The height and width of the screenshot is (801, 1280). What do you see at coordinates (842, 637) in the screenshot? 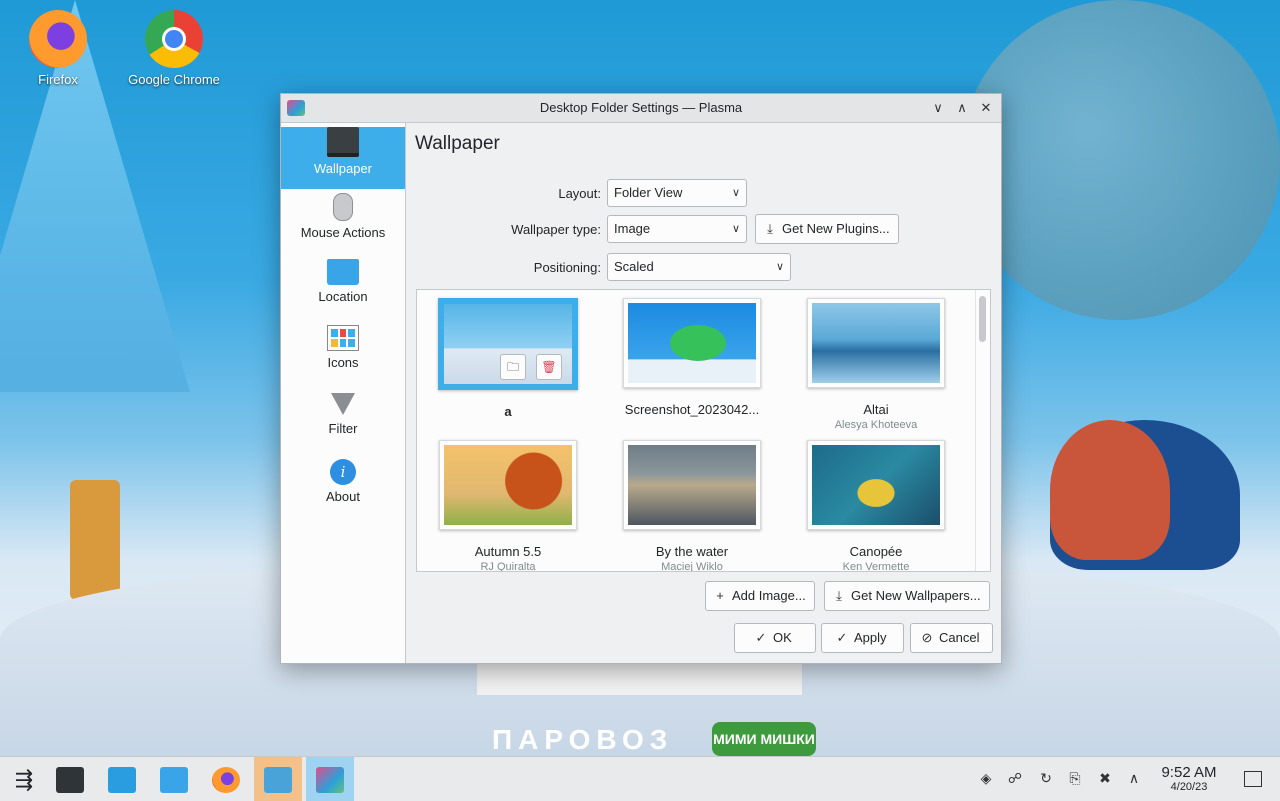
I see `checkmark-icon: ✓` at bounding box center [842, 637].